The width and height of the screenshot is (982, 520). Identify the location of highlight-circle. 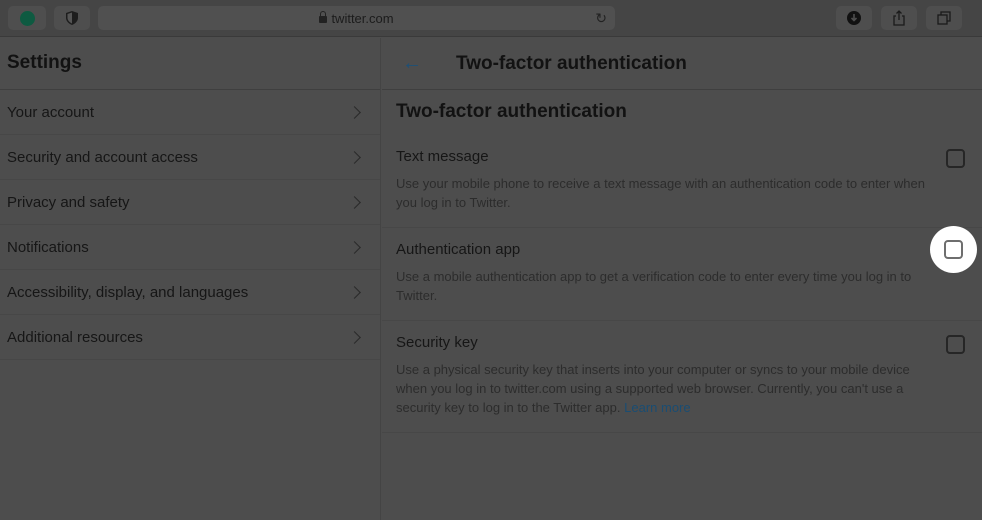
(953, 249).